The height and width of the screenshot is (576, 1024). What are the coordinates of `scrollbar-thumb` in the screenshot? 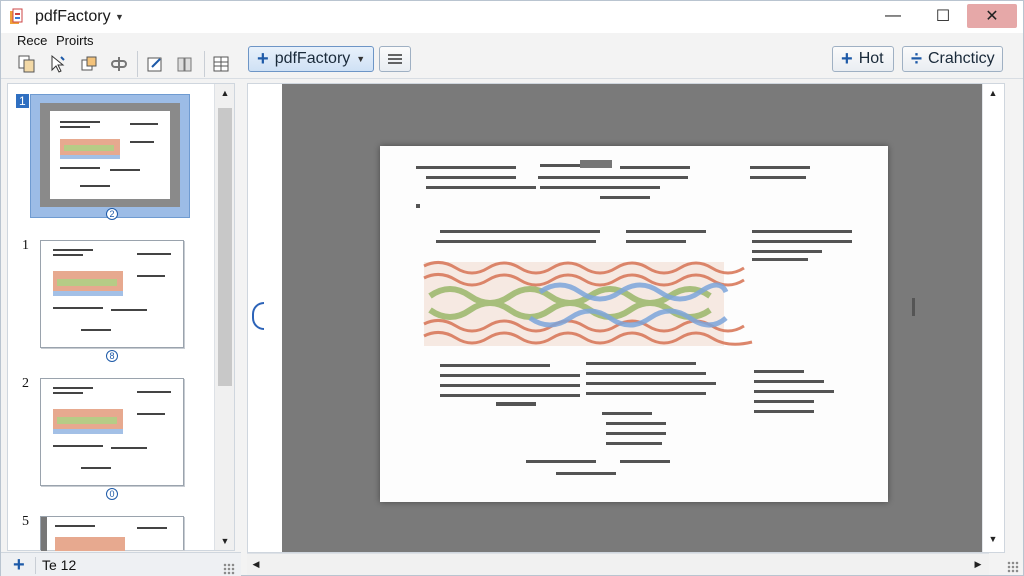 It's located at (225, 247).